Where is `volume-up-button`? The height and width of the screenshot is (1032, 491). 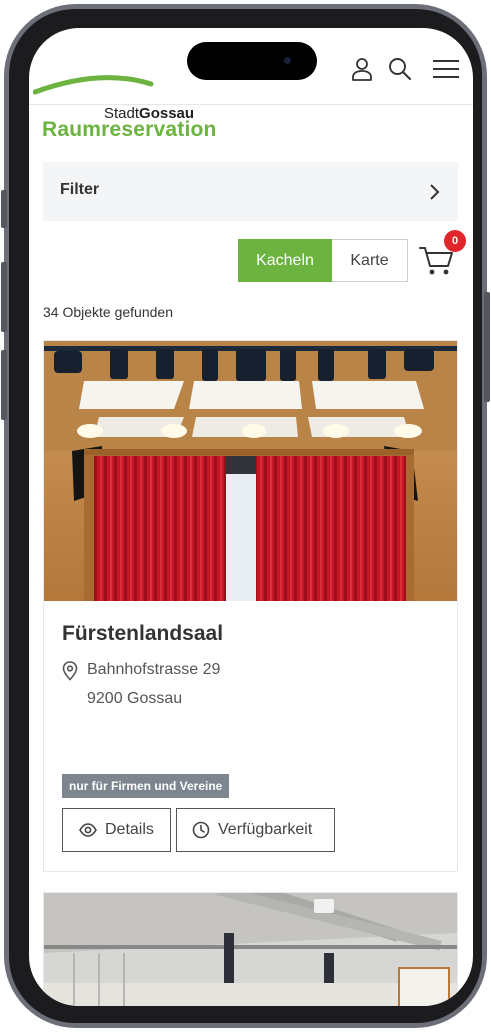 volume-up-button is located at coordinates (4, 297).